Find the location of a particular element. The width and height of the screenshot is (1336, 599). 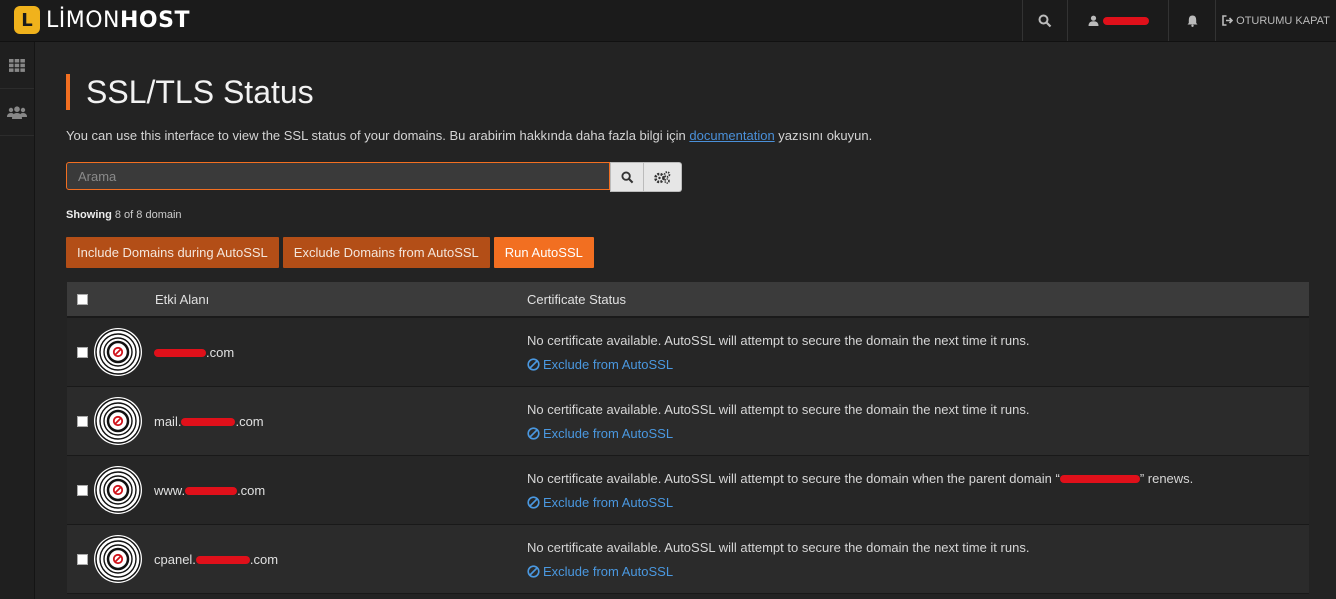

domain-cell: mail. .com is located at coordinates (310, 421).